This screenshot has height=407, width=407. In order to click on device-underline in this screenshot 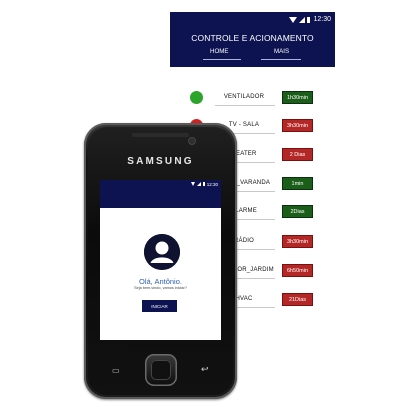, I will do `click(245, 105)`.